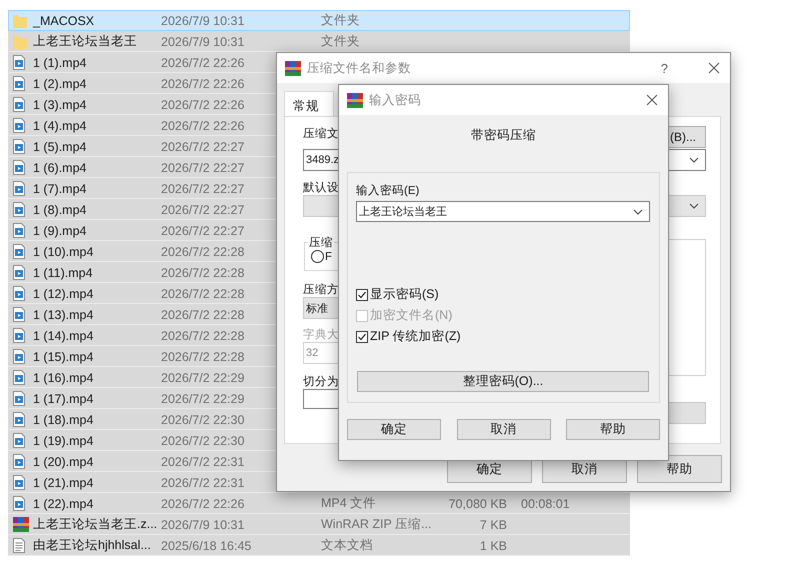 This screenshot has height=583, width=799. What do you see at coordinates (85, 41) in the screenshot?
I see `file-name: 上老王论坛当老王` at bounding box center [85, 41].